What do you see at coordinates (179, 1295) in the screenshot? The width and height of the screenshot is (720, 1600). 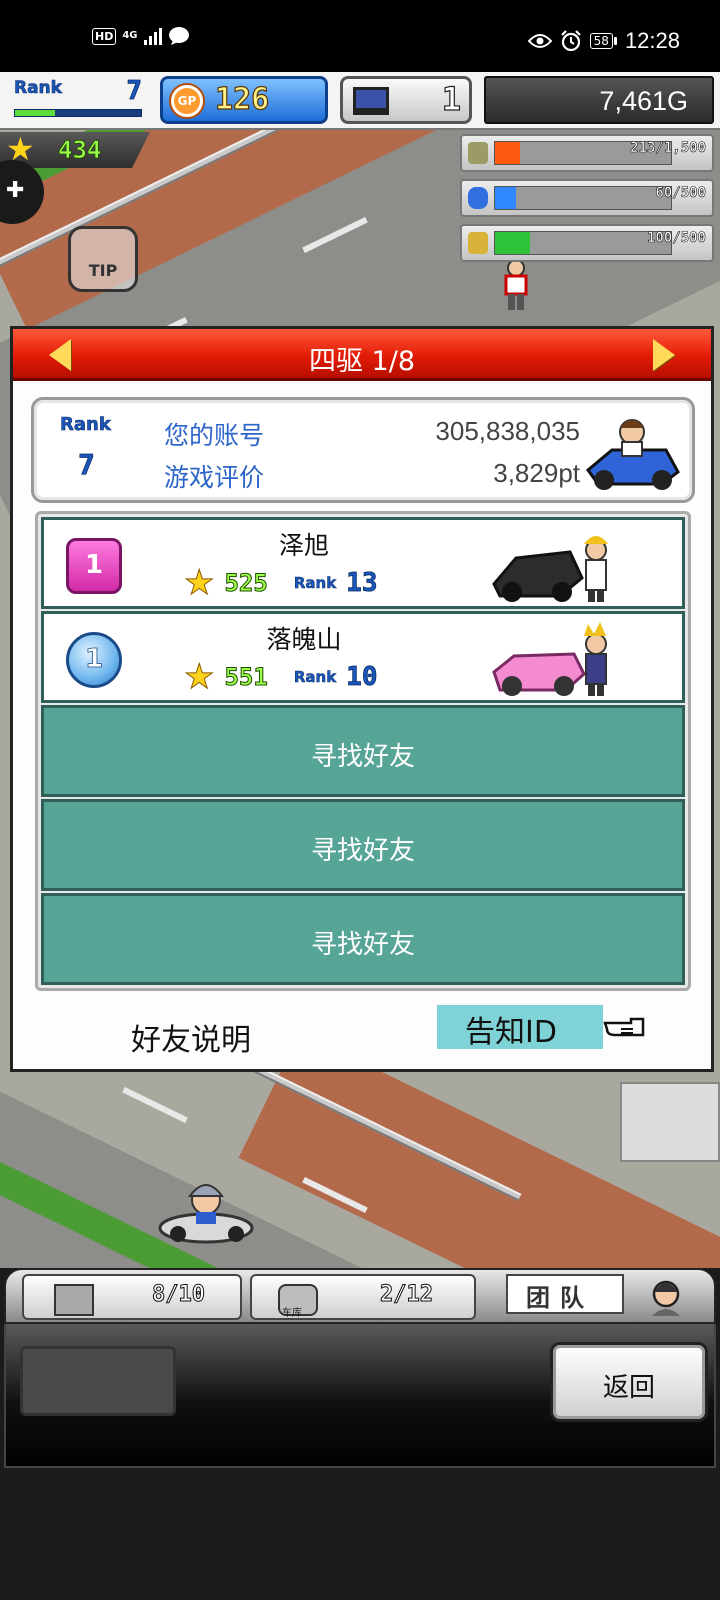 I see `items-count: 8/10` at bounding box center [179, 1295].